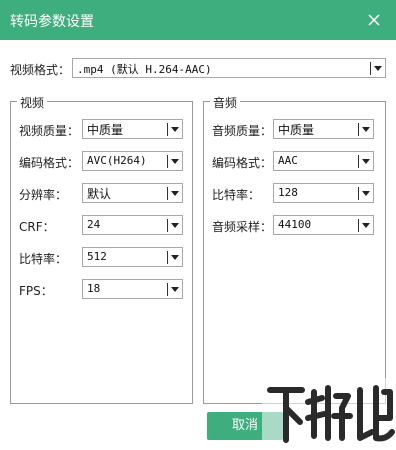 This screenshot has width=396, height=450. I want to click on video-codec-label: 编码格式：, so click(49, 163).